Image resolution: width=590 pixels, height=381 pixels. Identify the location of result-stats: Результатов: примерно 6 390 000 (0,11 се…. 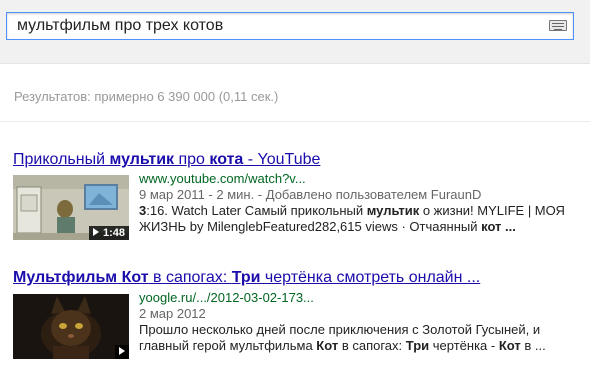
(146, 96).